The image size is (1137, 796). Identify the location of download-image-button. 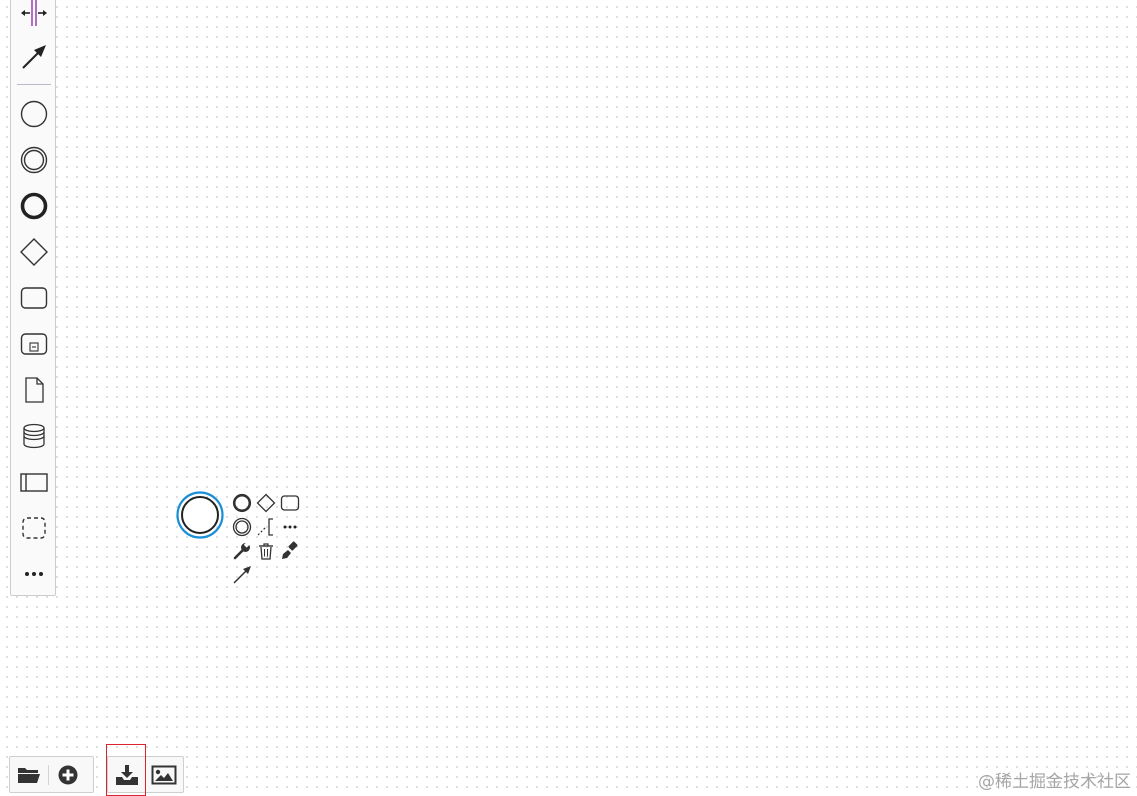
(165, 774).